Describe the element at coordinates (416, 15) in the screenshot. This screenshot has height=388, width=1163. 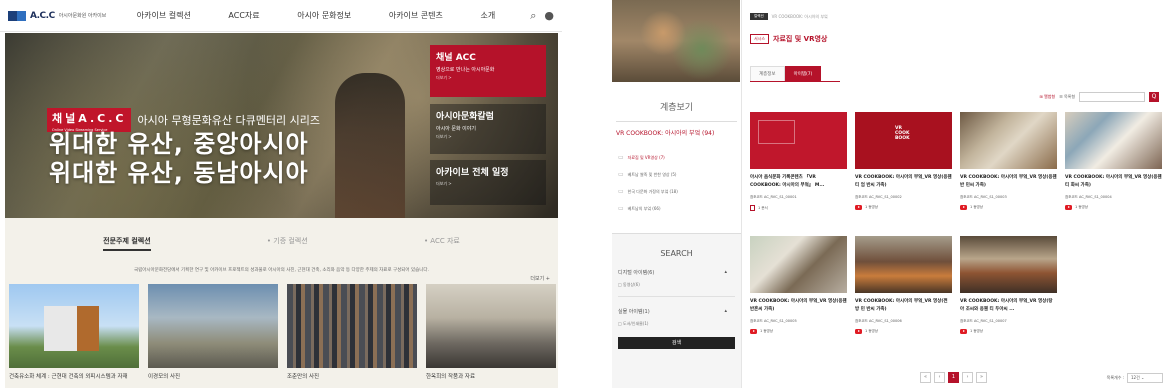
I see `nav-item-archive-contents: 아카이브 콘텐츠` at that location.